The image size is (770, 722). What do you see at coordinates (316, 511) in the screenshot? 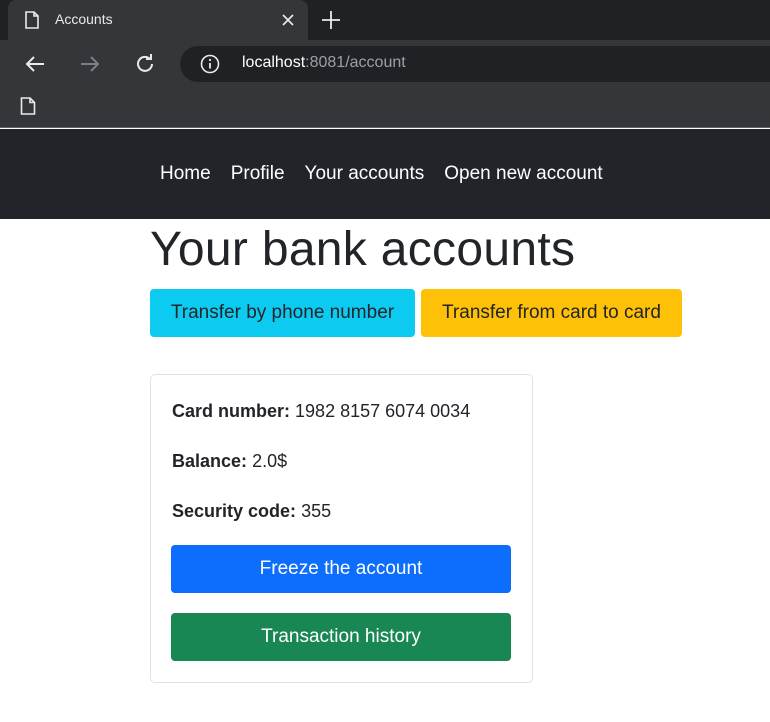
I see `security-code-value: 355` at bounding box center [316, 511].